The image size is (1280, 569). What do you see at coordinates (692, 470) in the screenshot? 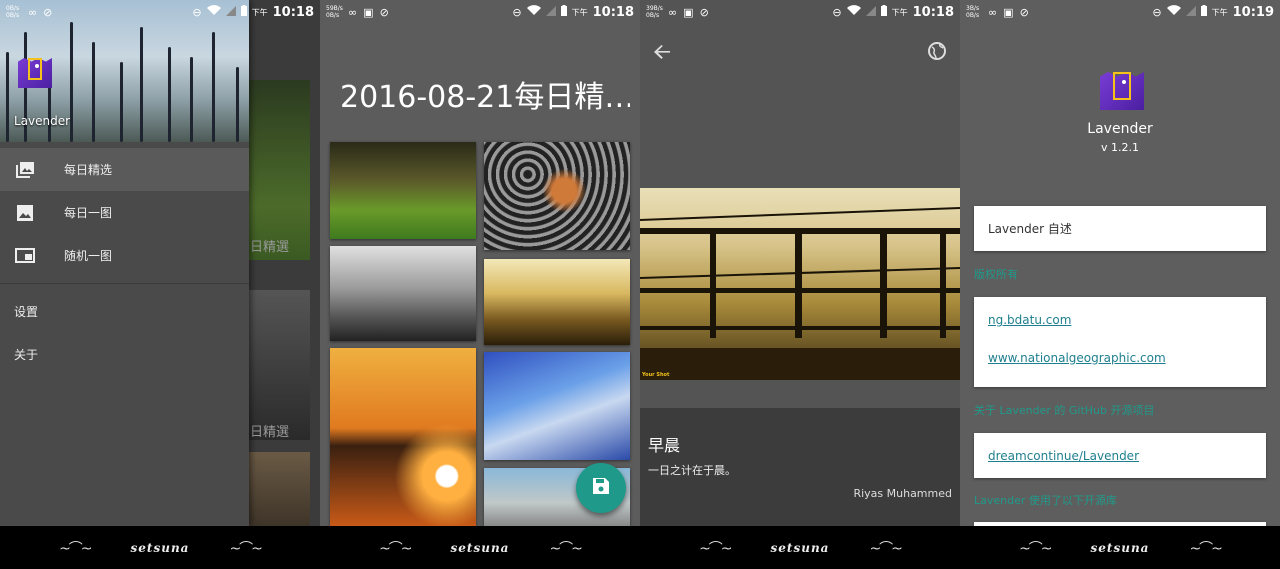
I see `detail-subtitle: 一日之计在于晨。` at bounding box center [692, 470].